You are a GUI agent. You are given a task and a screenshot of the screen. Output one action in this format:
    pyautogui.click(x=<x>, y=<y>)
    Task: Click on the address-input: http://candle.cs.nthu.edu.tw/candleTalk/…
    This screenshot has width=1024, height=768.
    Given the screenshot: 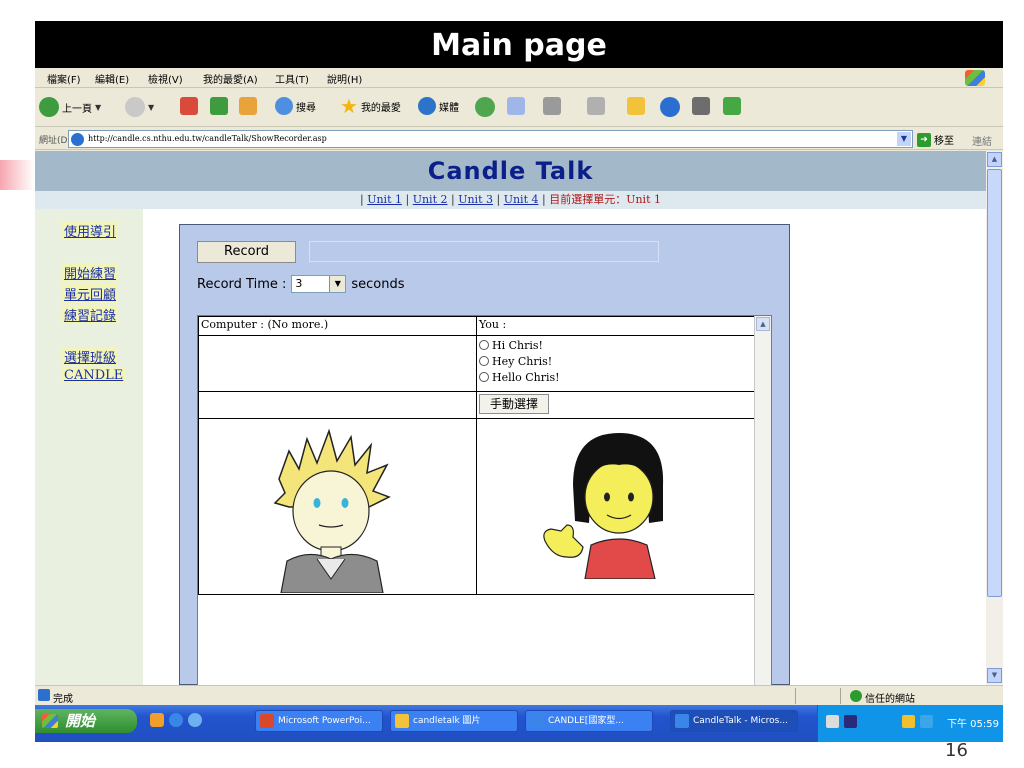 What is the action you would take?
    pyautogui.click(x=490, y=139)
    